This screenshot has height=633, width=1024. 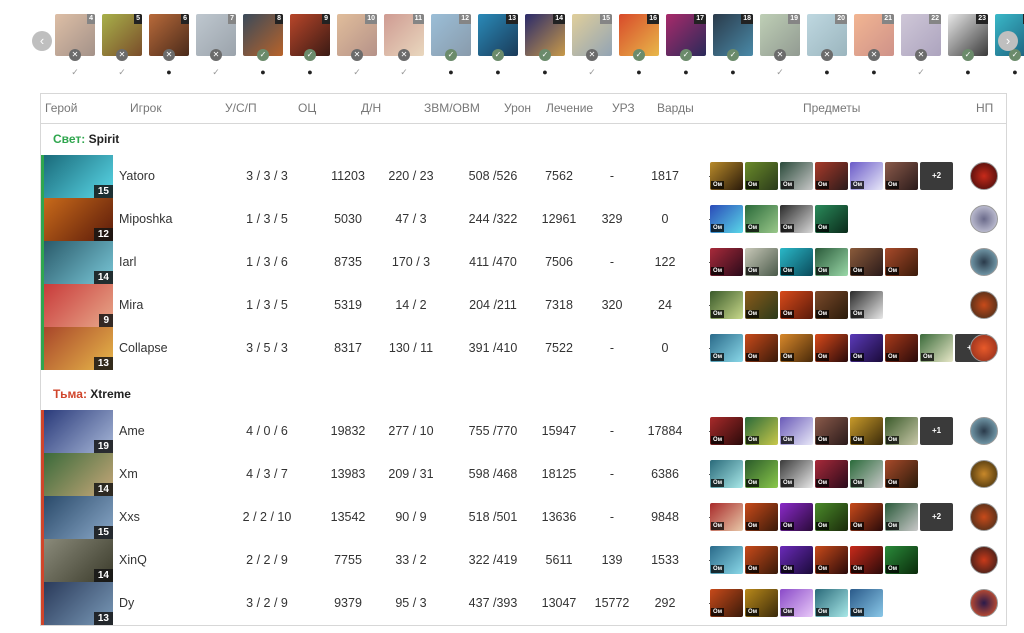 I want to click on draft-pick: 16 ✓ ●, so click(x=639, y=45).